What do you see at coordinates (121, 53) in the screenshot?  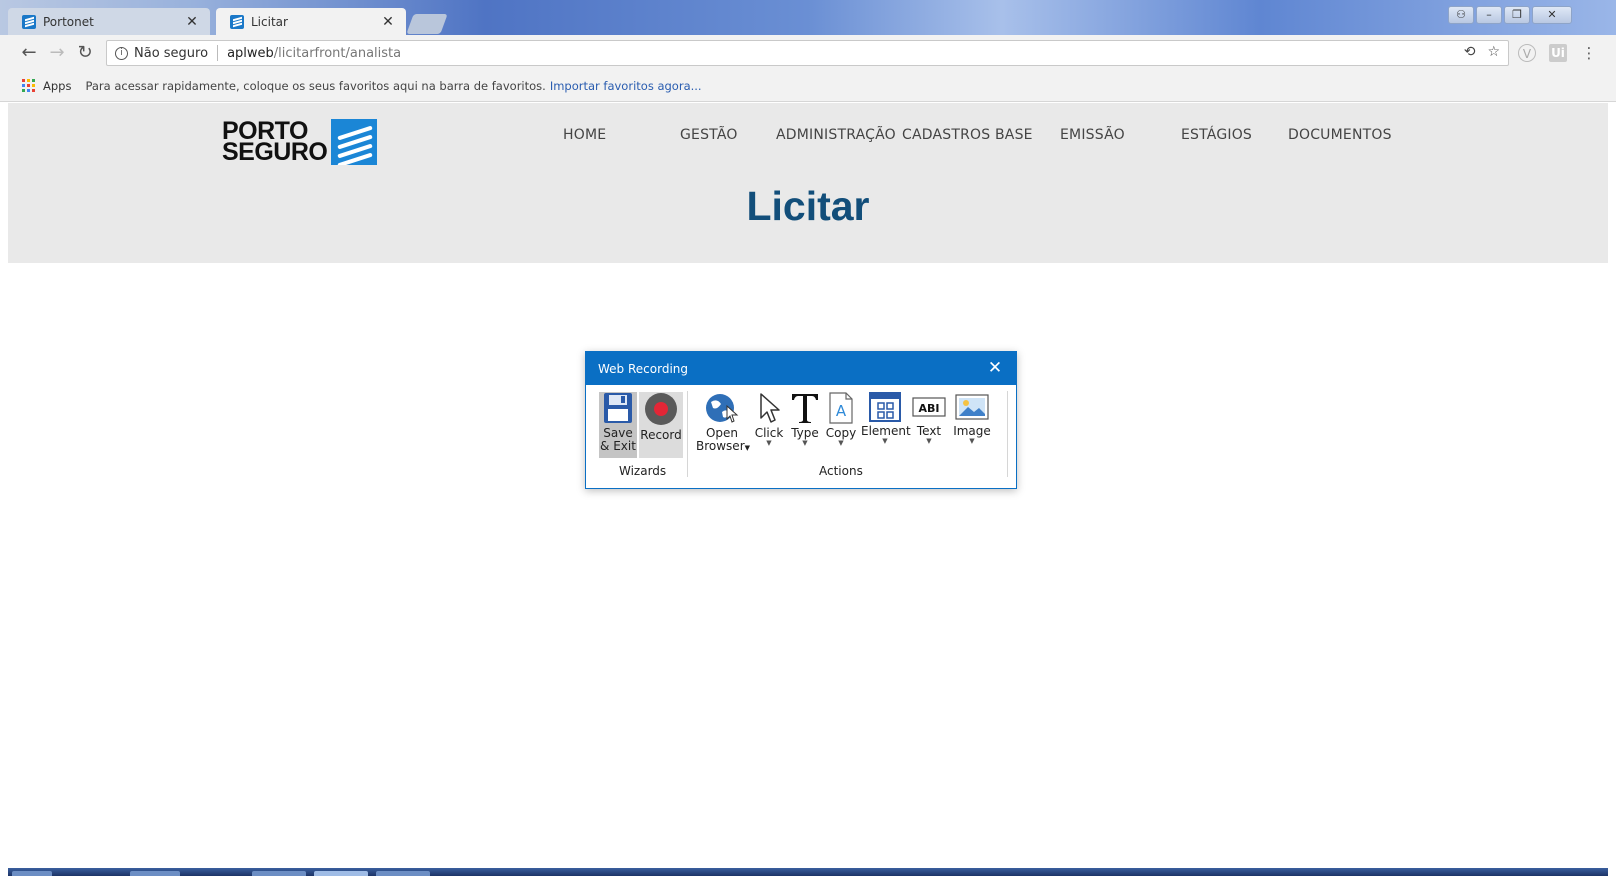 I see `info-icon: i` at bounding box center [121, 53].